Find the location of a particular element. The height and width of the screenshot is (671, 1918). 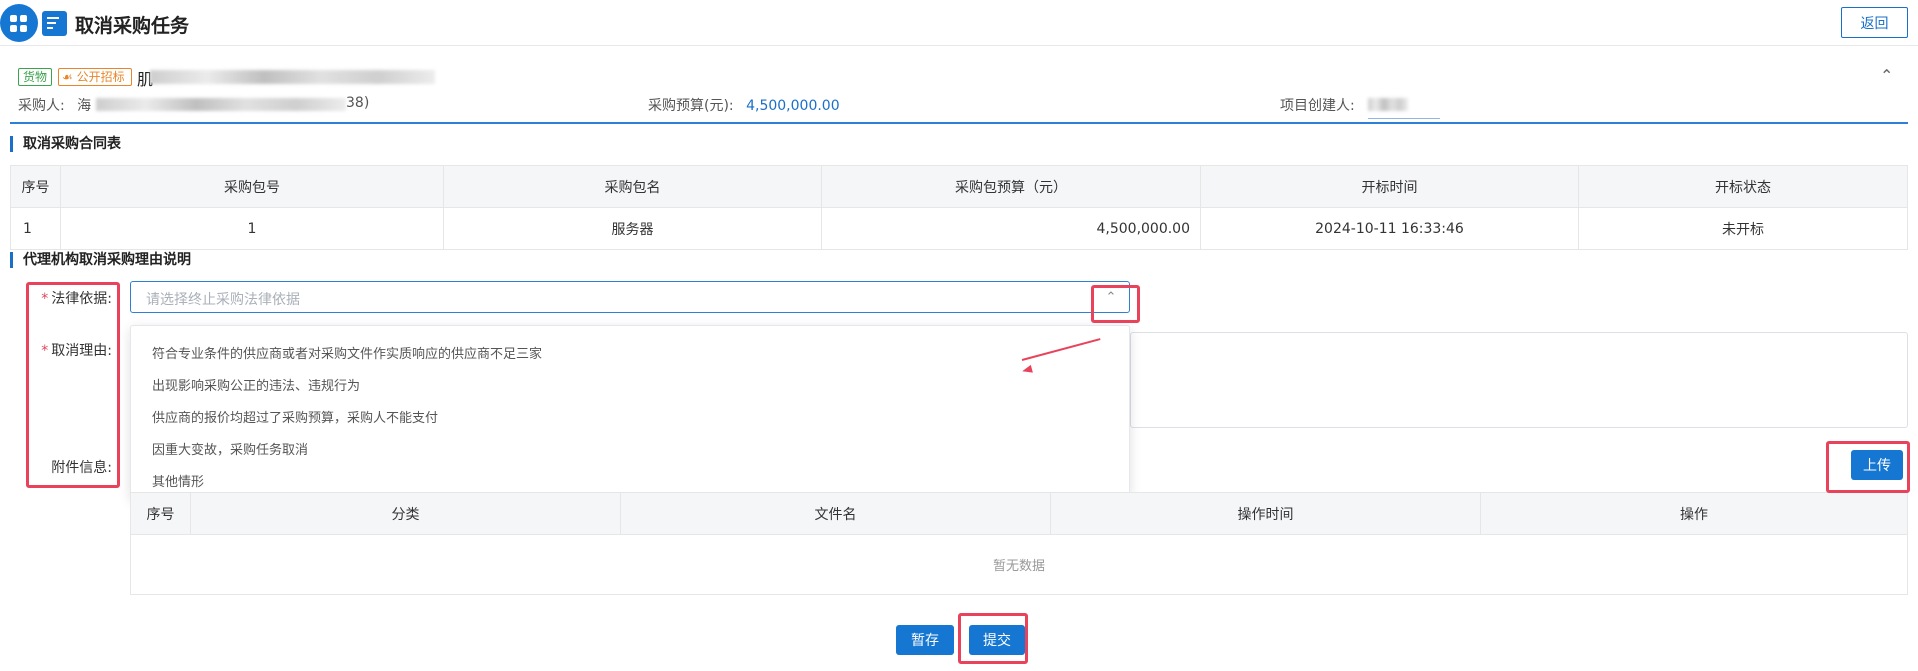

col-category: 分类 is located at coordinates (405, 513).